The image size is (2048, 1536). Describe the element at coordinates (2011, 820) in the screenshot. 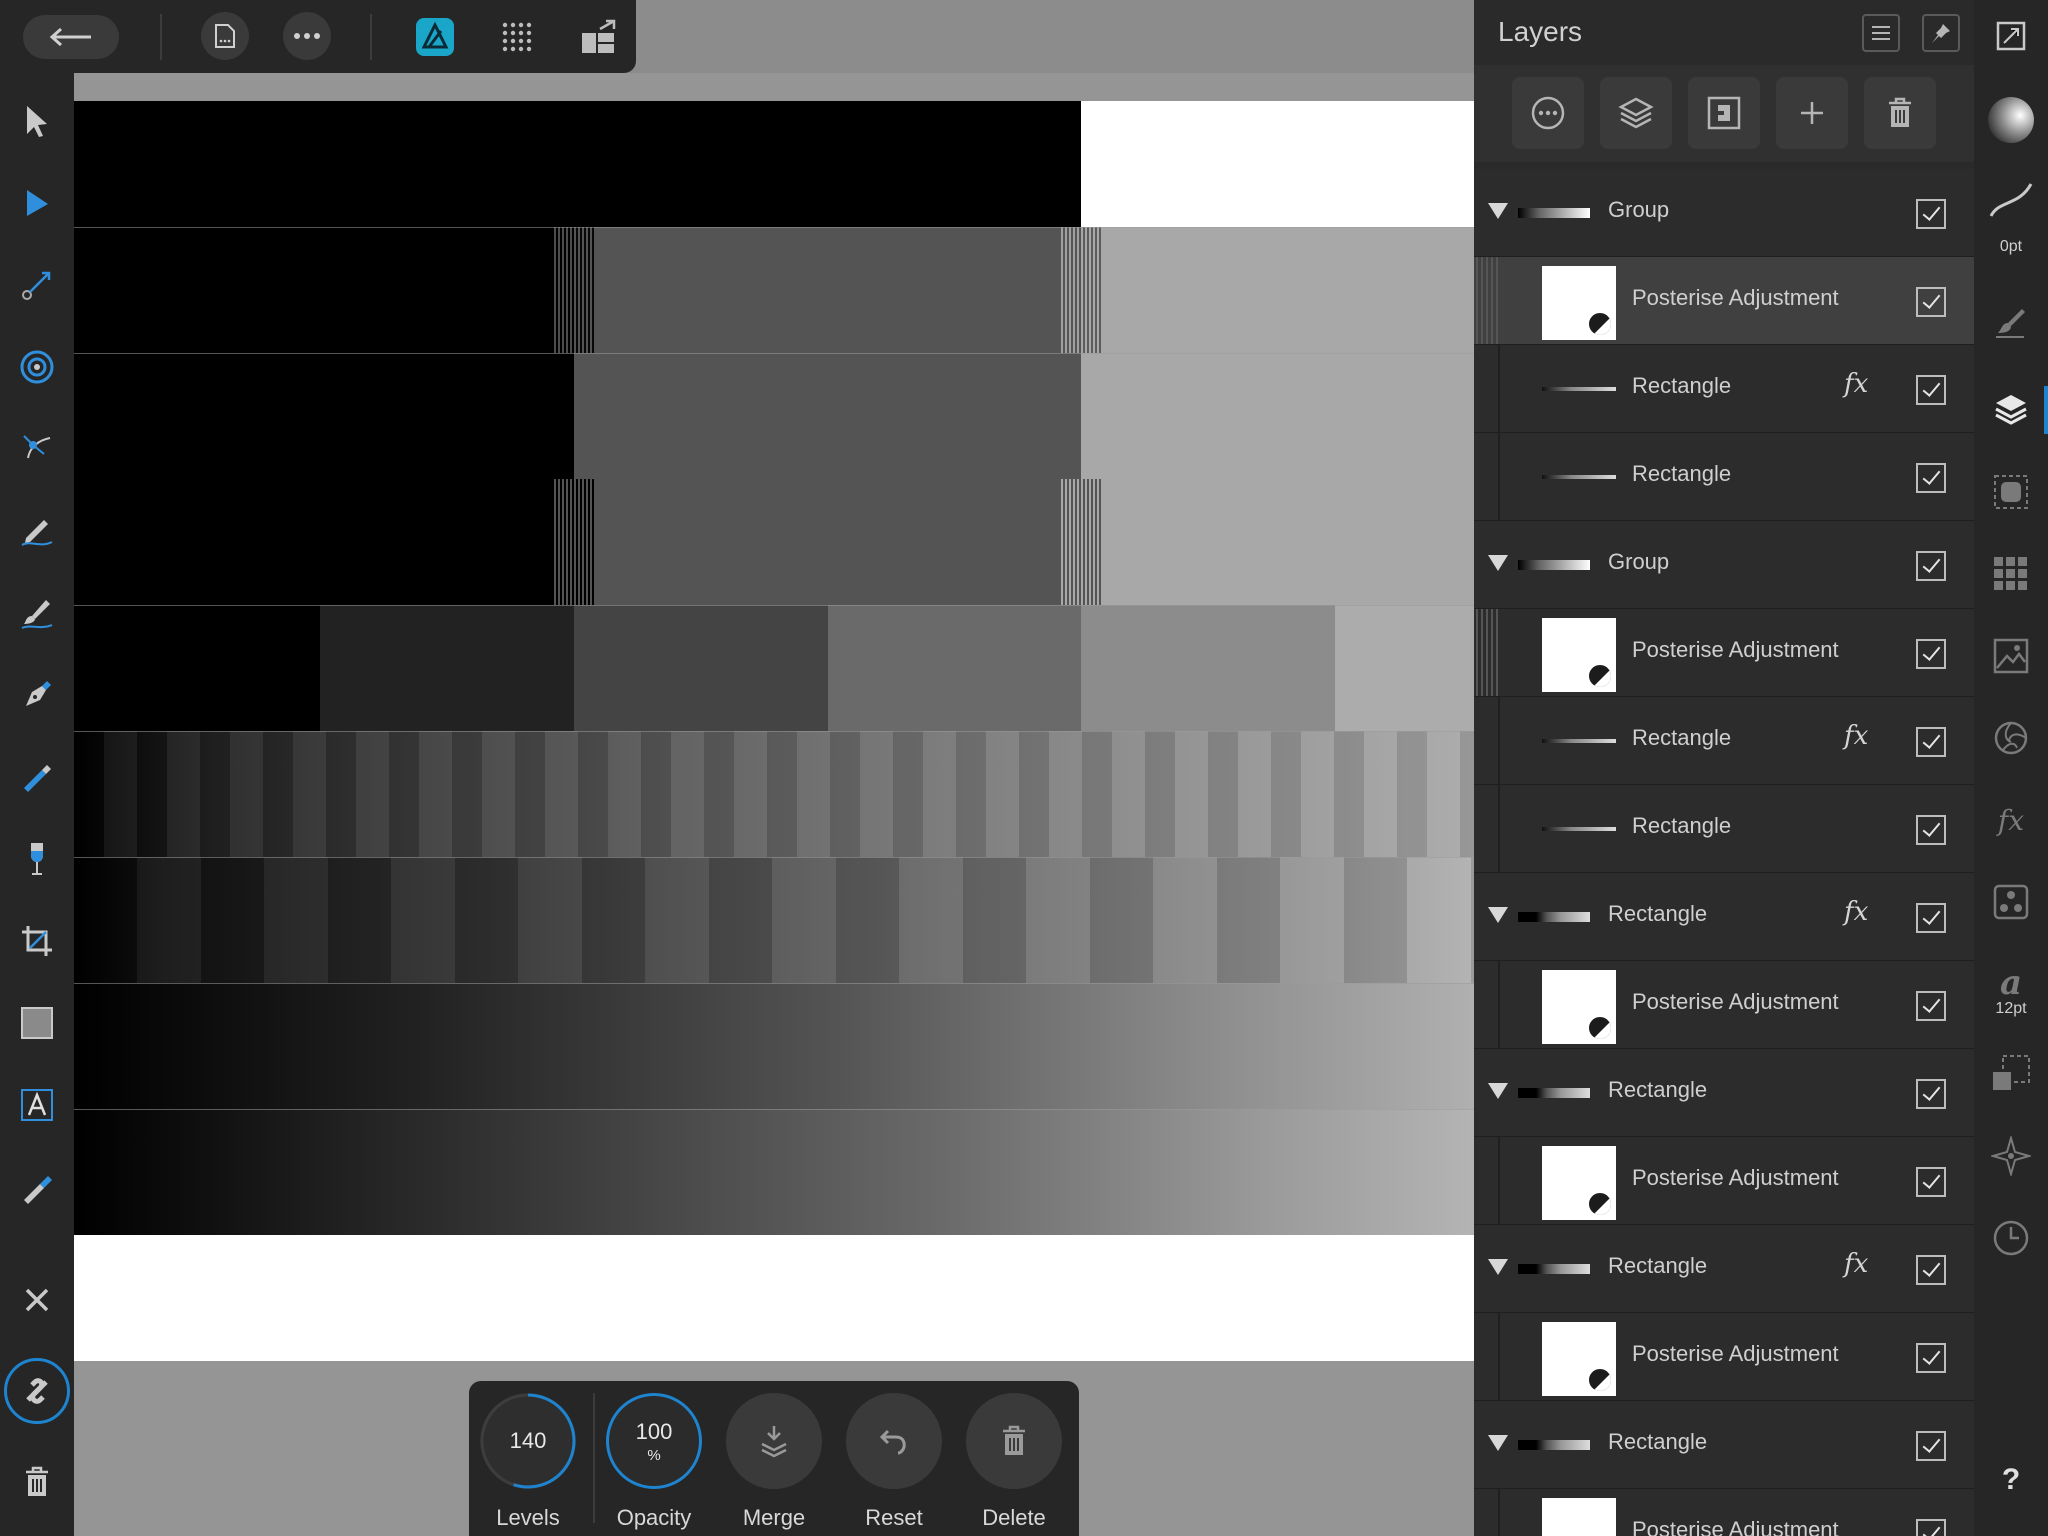

I see `fx-studio-button: fx` at that location.